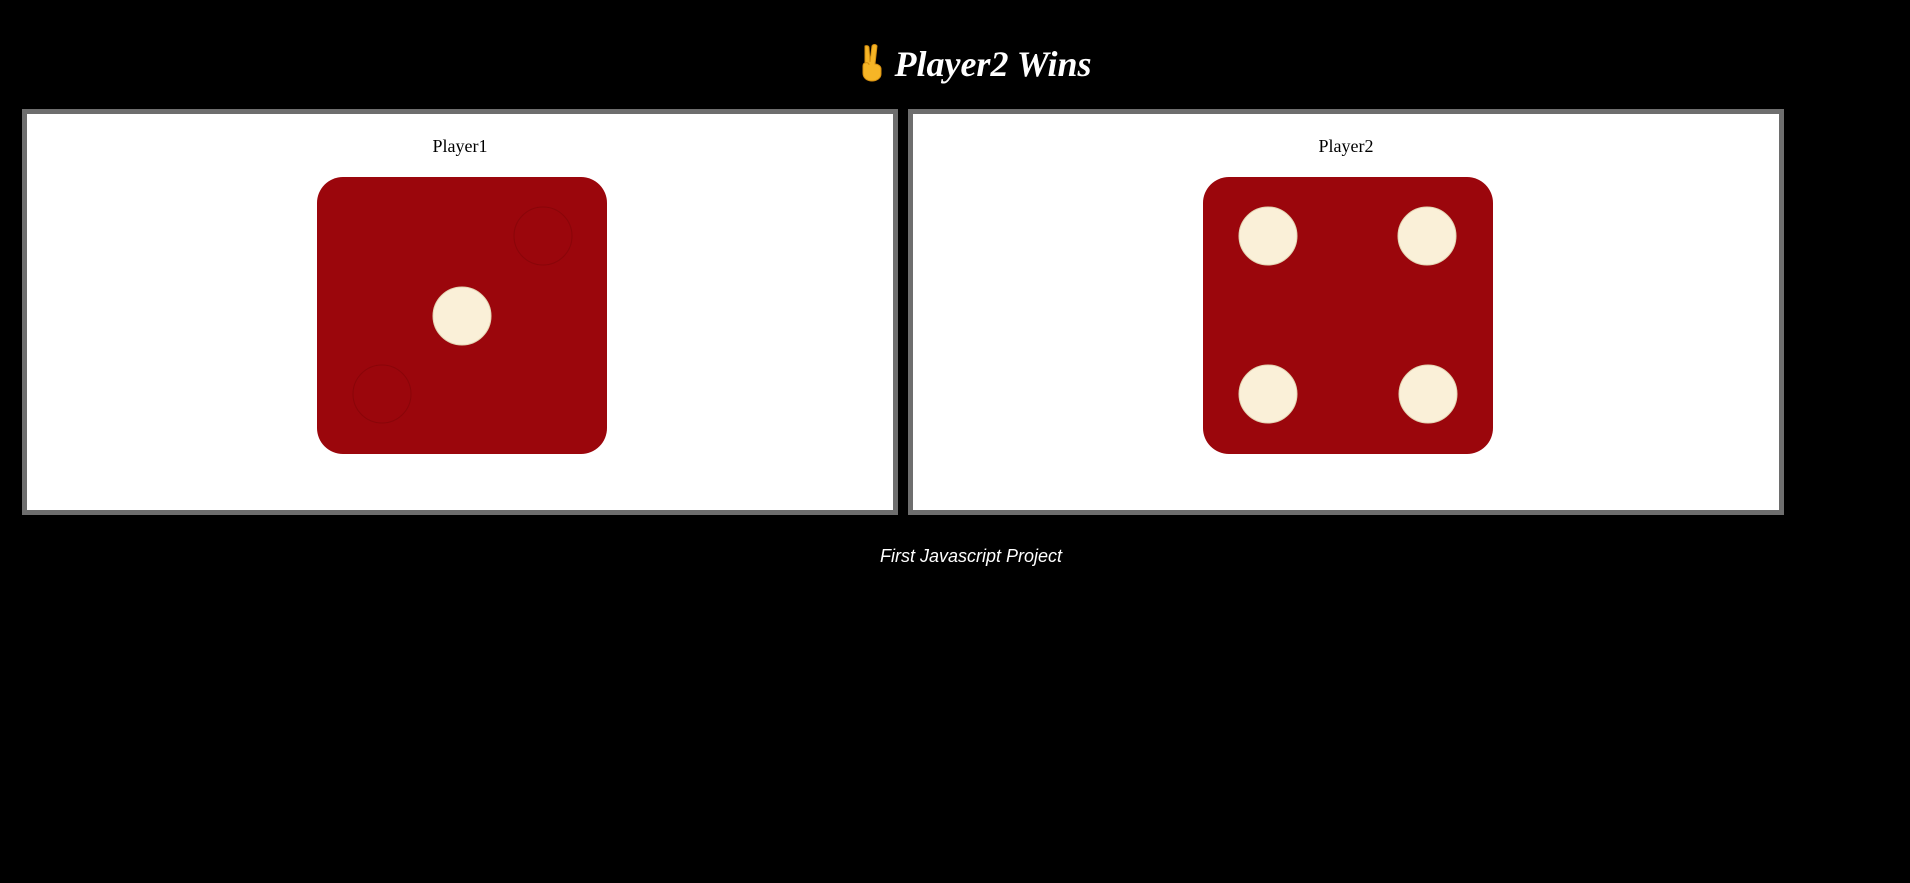 Image resolution: width=1910 pixels, height=883 pixels. What do you see at coordinates (993, 64) in the screenshot?
I see `result-heading-text: Player2 Wins` at bounding box center [993, 64].